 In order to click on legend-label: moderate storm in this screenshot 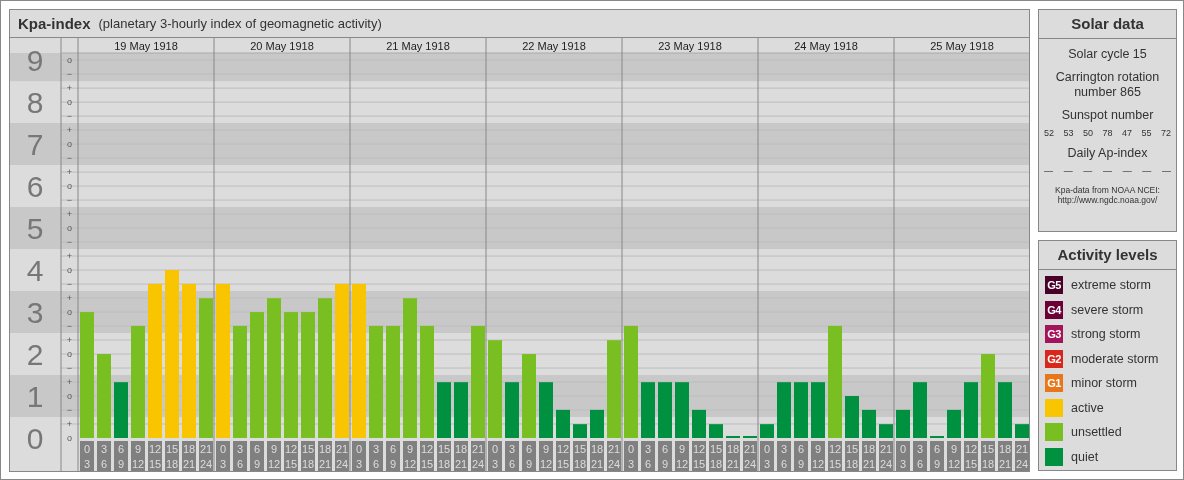, I will do `click(1115, 358)`.